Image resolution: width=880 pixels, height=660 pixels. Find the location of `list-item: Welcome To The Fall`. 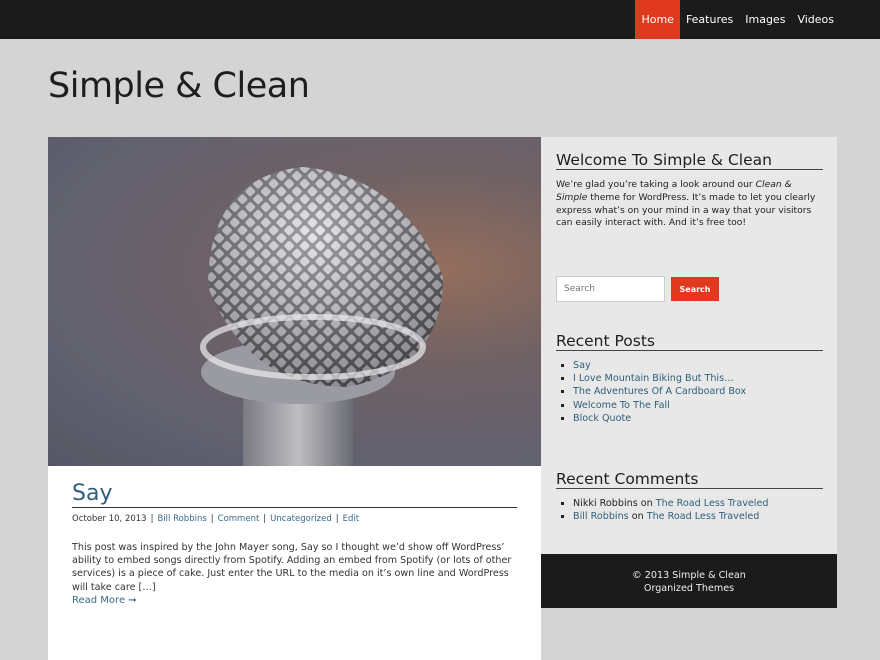

list-item: Welcome To The Fall is located at coordinates (659, 405).